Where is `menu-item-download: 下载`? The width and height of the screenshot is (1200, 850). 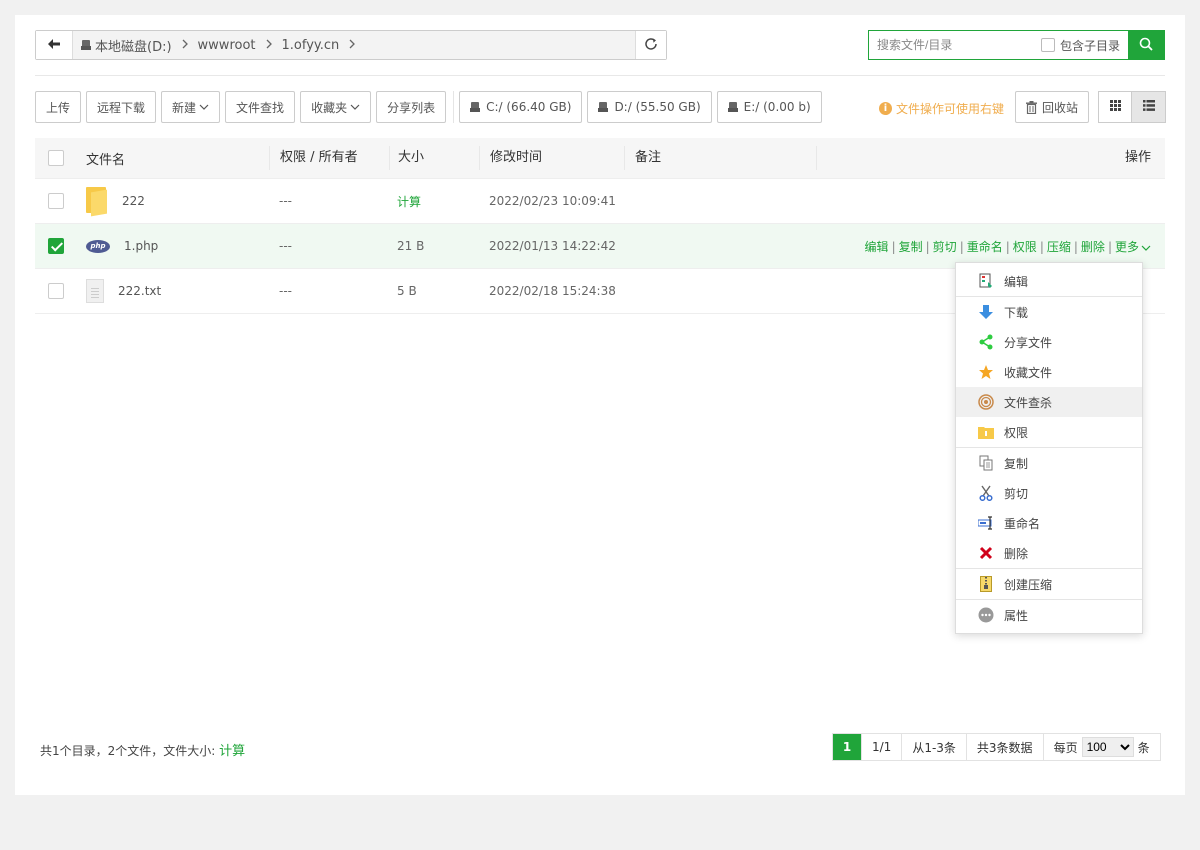
menu-item-download: 下载 is located at coordinates (1049, 312).